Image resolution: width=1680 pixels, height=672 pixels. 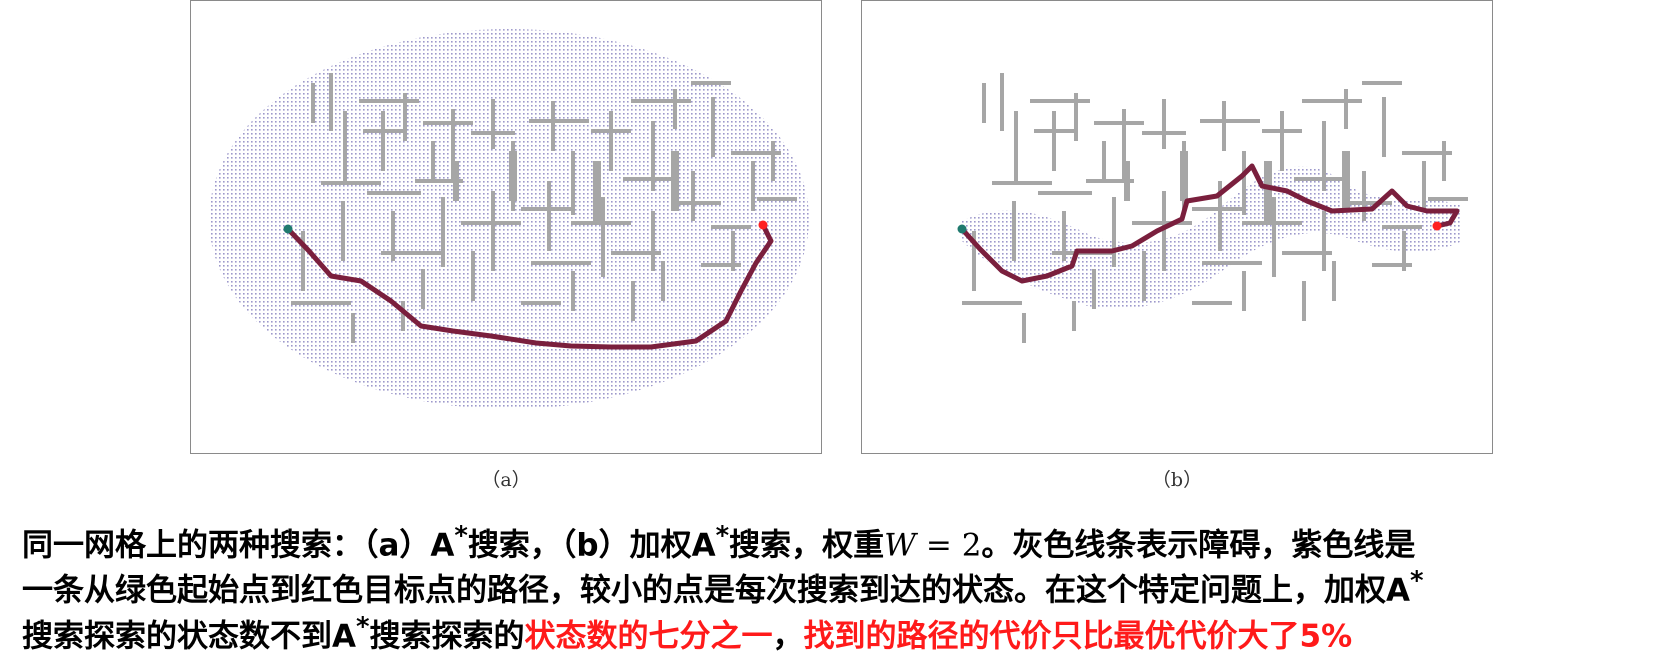 I want to click on caption-highlight-cost: 找到的路径的代价只比最优代价大了5%, so click(x=1078, y=635).